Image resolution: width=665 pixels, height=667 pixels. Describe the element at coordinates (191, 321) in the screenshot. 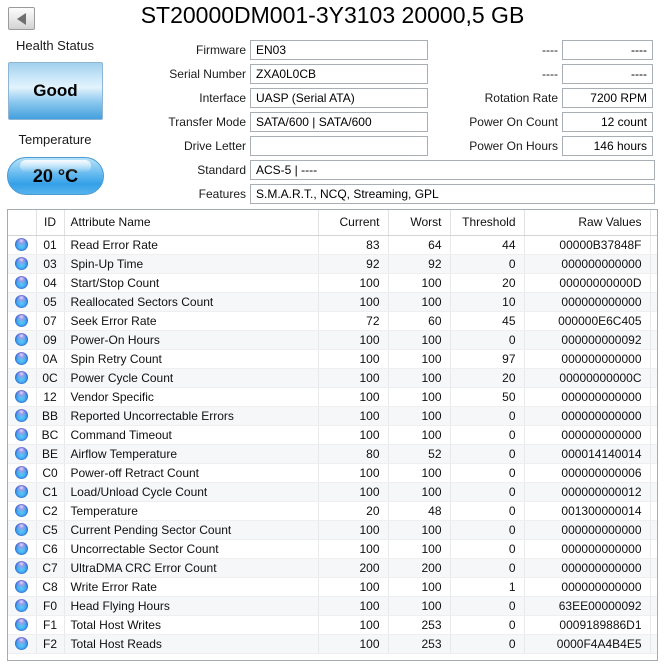

I see `cell-name: Seek Error Rate` at that location.